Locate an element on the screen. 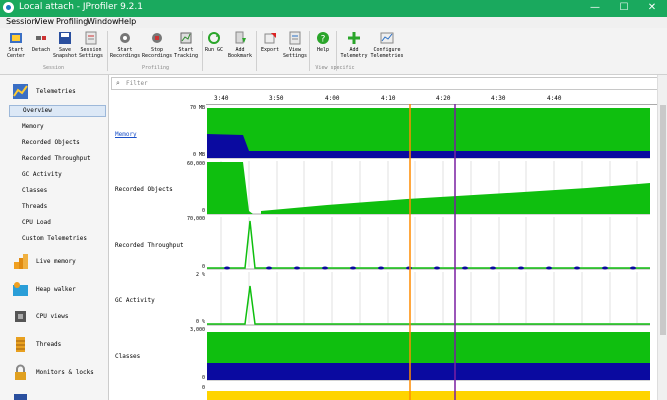  sidebar-item-overview: Overview is located at coordinates (57, 111).